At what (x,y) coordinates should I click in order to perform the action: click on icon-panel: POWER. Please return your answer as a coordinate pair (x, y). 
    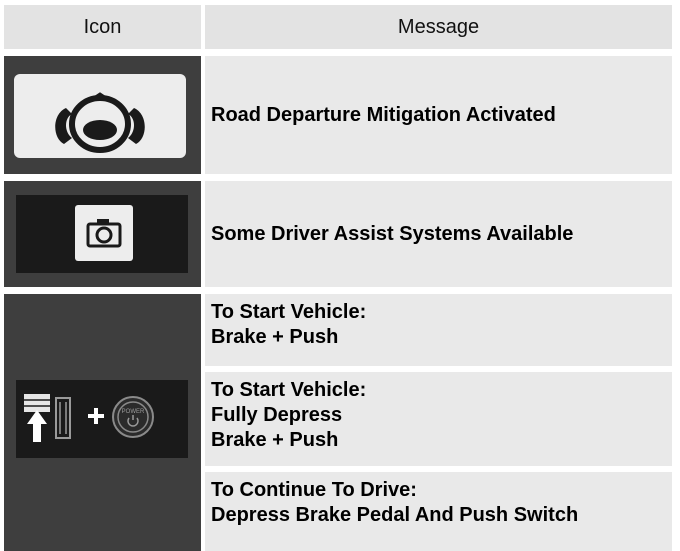
    Looking at the image, I should click on (102, 419).